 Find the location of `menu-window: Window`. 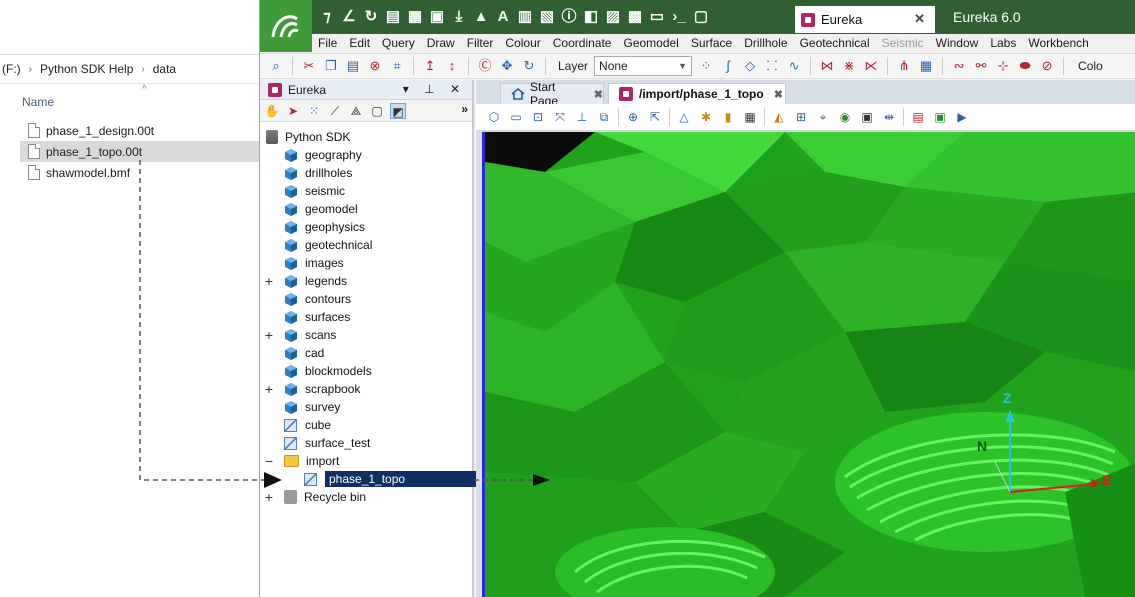

menu-window: Window is located at coordinates (957, 43).